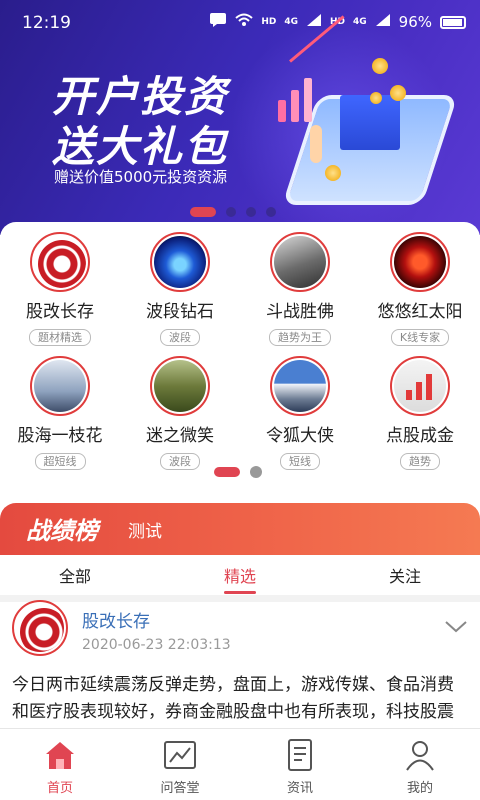 This screenshot has height=800, width=480. What do you see at coordinates (269, 22) in the screenshot?
I see `network-hd-label: HD` at bounding box center [269, 22].